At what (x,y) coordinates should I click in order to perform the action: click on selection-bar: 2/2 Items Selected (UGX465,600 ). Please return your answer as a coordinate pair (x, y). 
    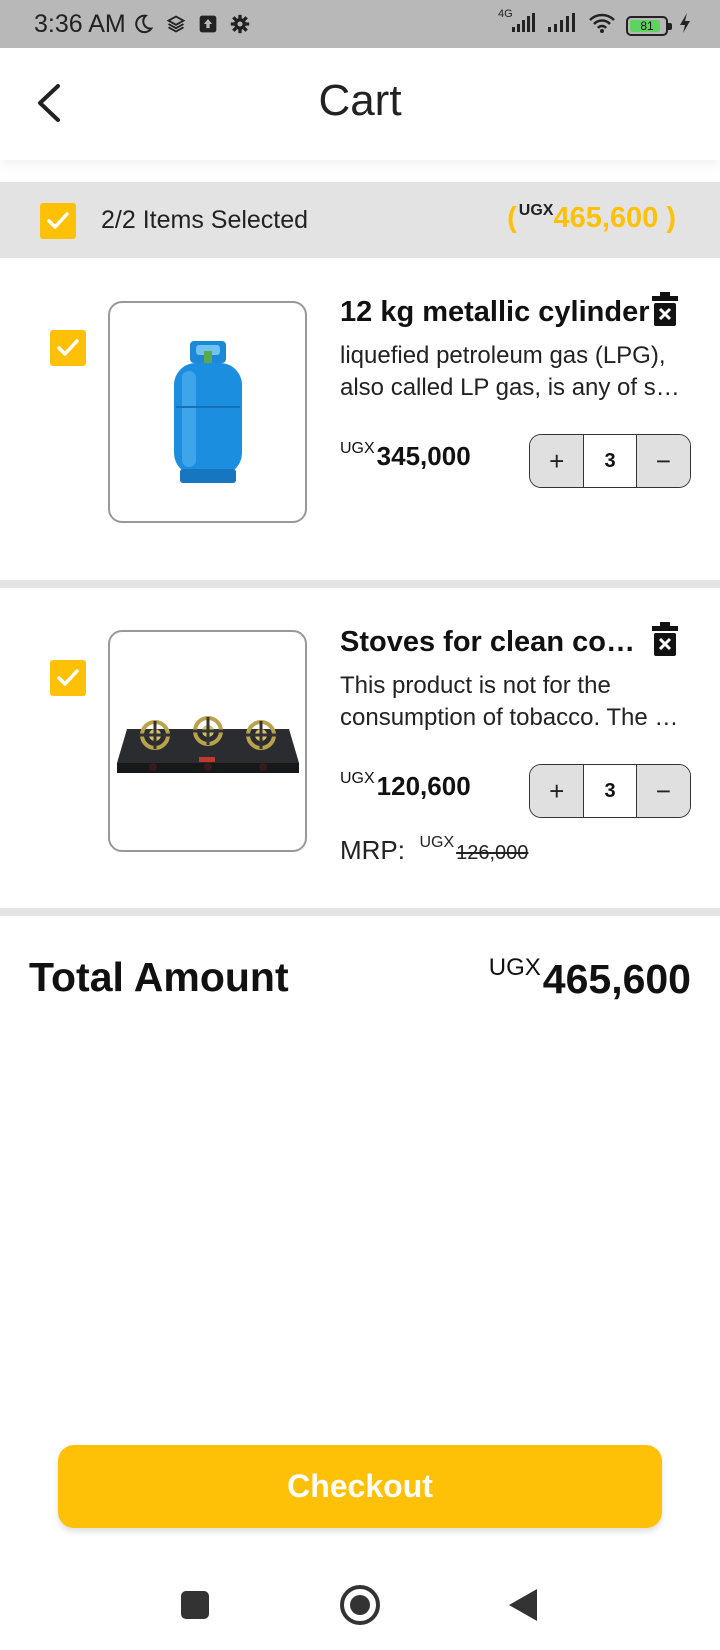
    Looking at the image, I should click on (360, 220).